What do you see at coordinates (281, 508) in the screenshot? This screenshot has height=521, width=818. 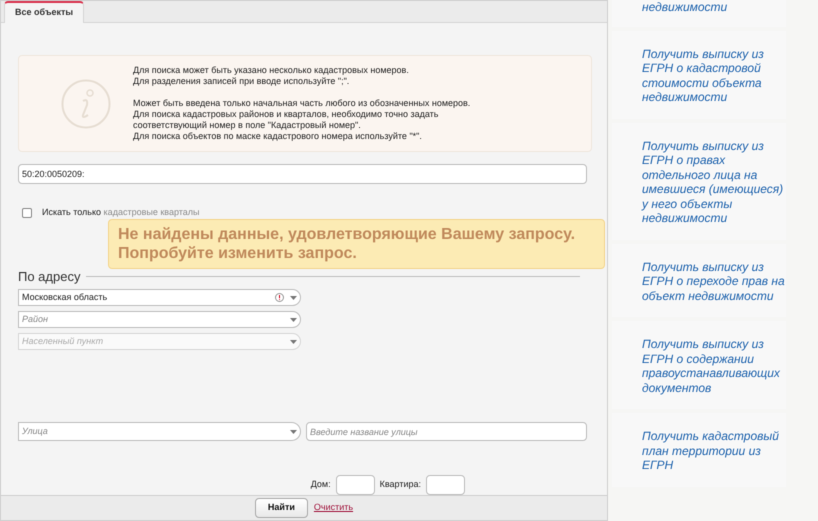 I see `find-button: Найти` at bounding box center [281, 508].